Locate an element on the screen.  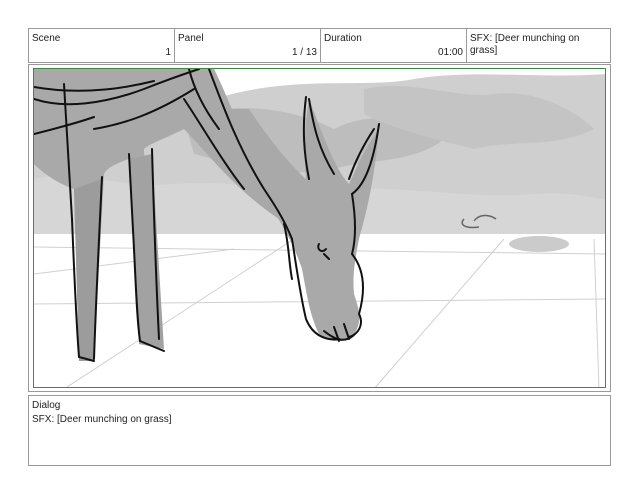
sfx-text: SFX: [Deer munching on grass] is located at coordinates (525, 44).